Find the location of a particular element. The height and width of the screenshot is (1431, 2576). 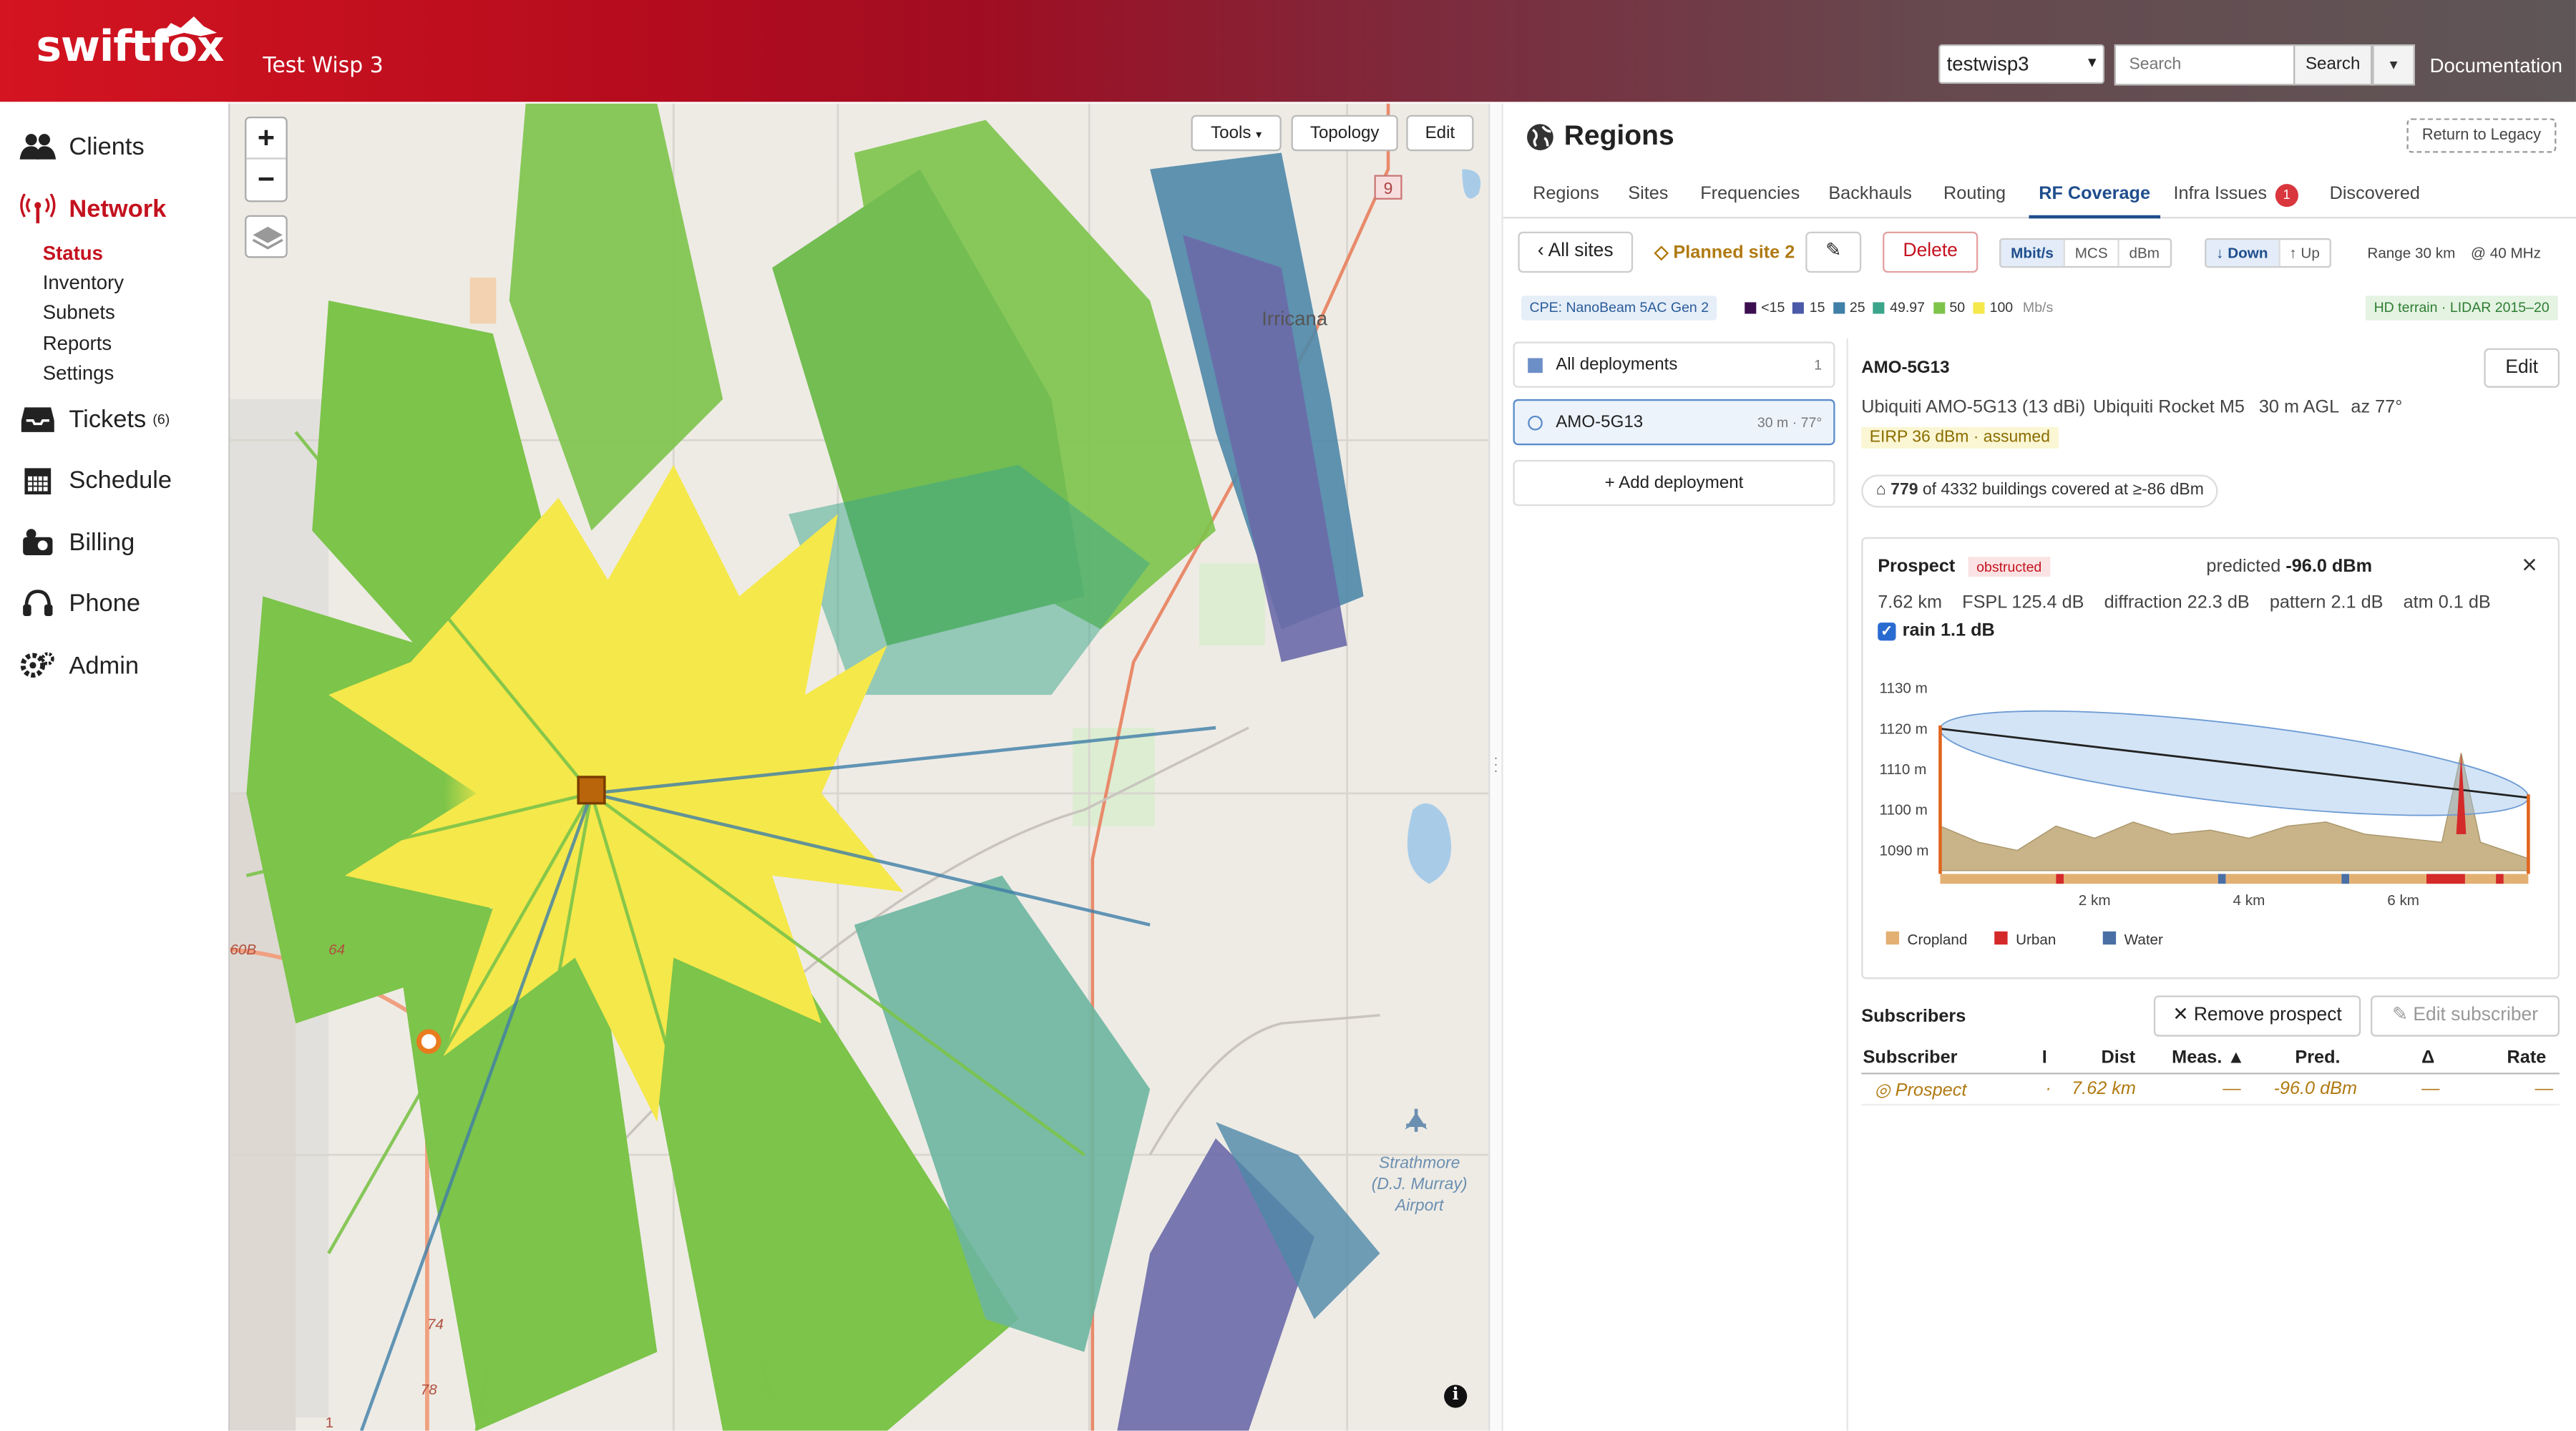

tools-label: Tools is located at coordinates (1231, 133).